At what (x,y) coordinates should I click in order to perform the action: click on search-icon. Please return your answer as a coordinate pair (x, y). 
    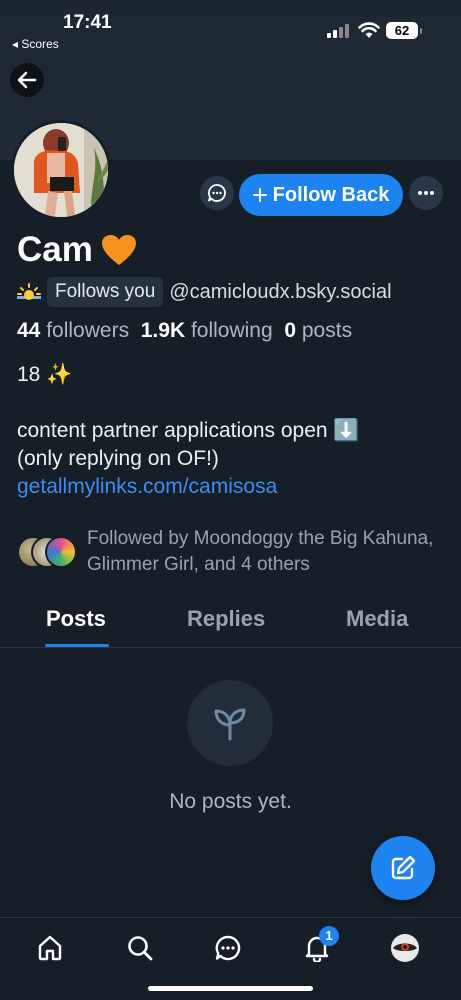
    Looking at the image, I should click on (140, 948).